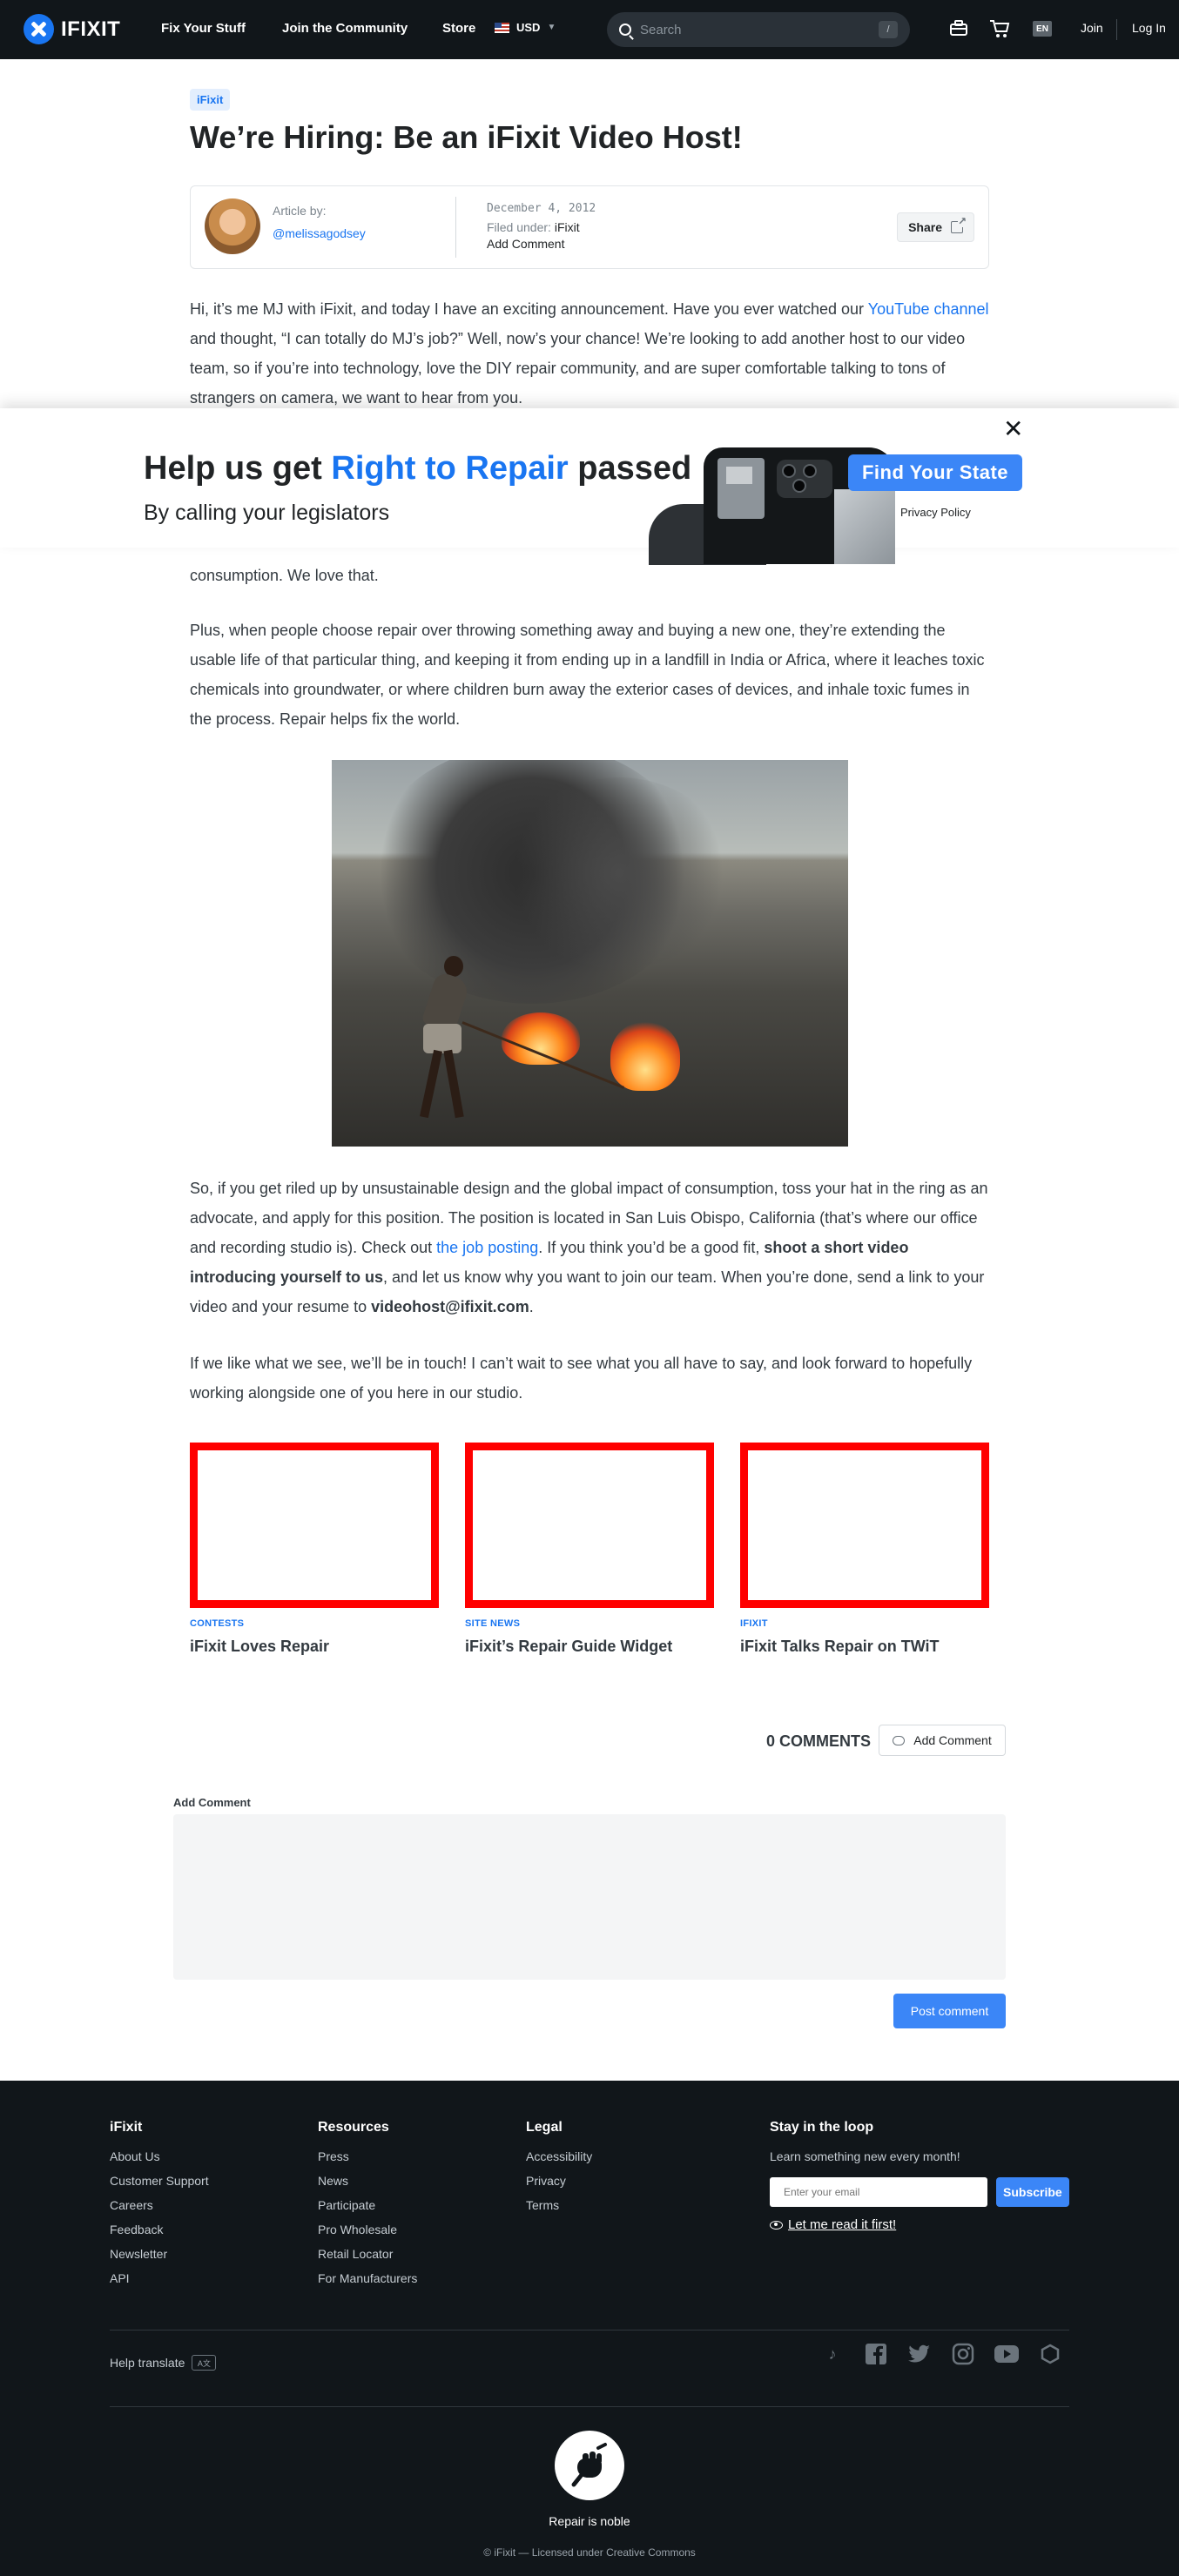 This screenshot has width=1179, height=2576. What do you see at coordinates (776, 2225) in the screenshot?
I see `eye-icon` at bounding box center [776, 2225].